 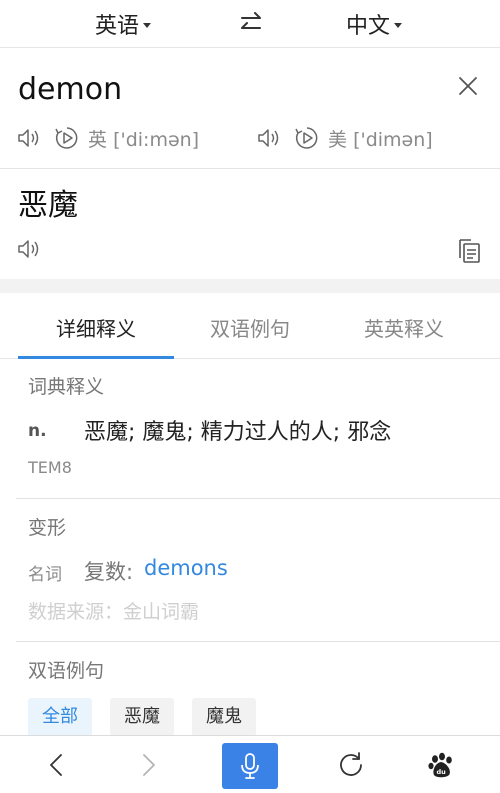 What do you see at coordinates (96, 327) in the screenshot?
I see `tab-detailed: 详细释义` at bounding box center [96, 327].